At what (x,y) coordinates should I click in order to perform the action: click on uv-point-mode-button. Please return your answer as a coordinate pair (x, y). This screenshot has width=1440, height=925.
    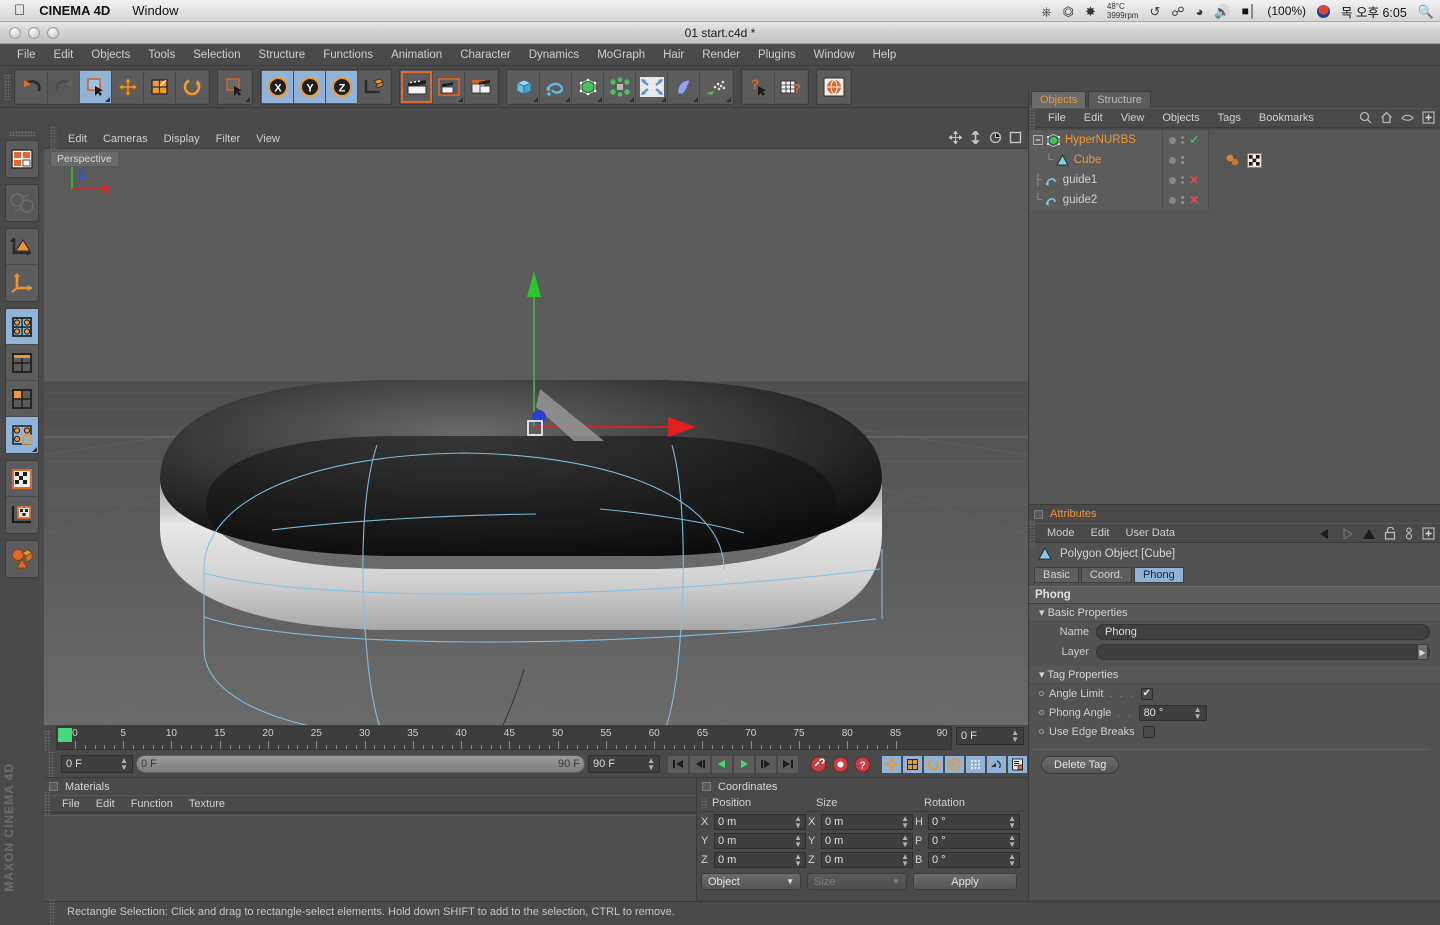
    Looking at the image, I should click on (22, 435).